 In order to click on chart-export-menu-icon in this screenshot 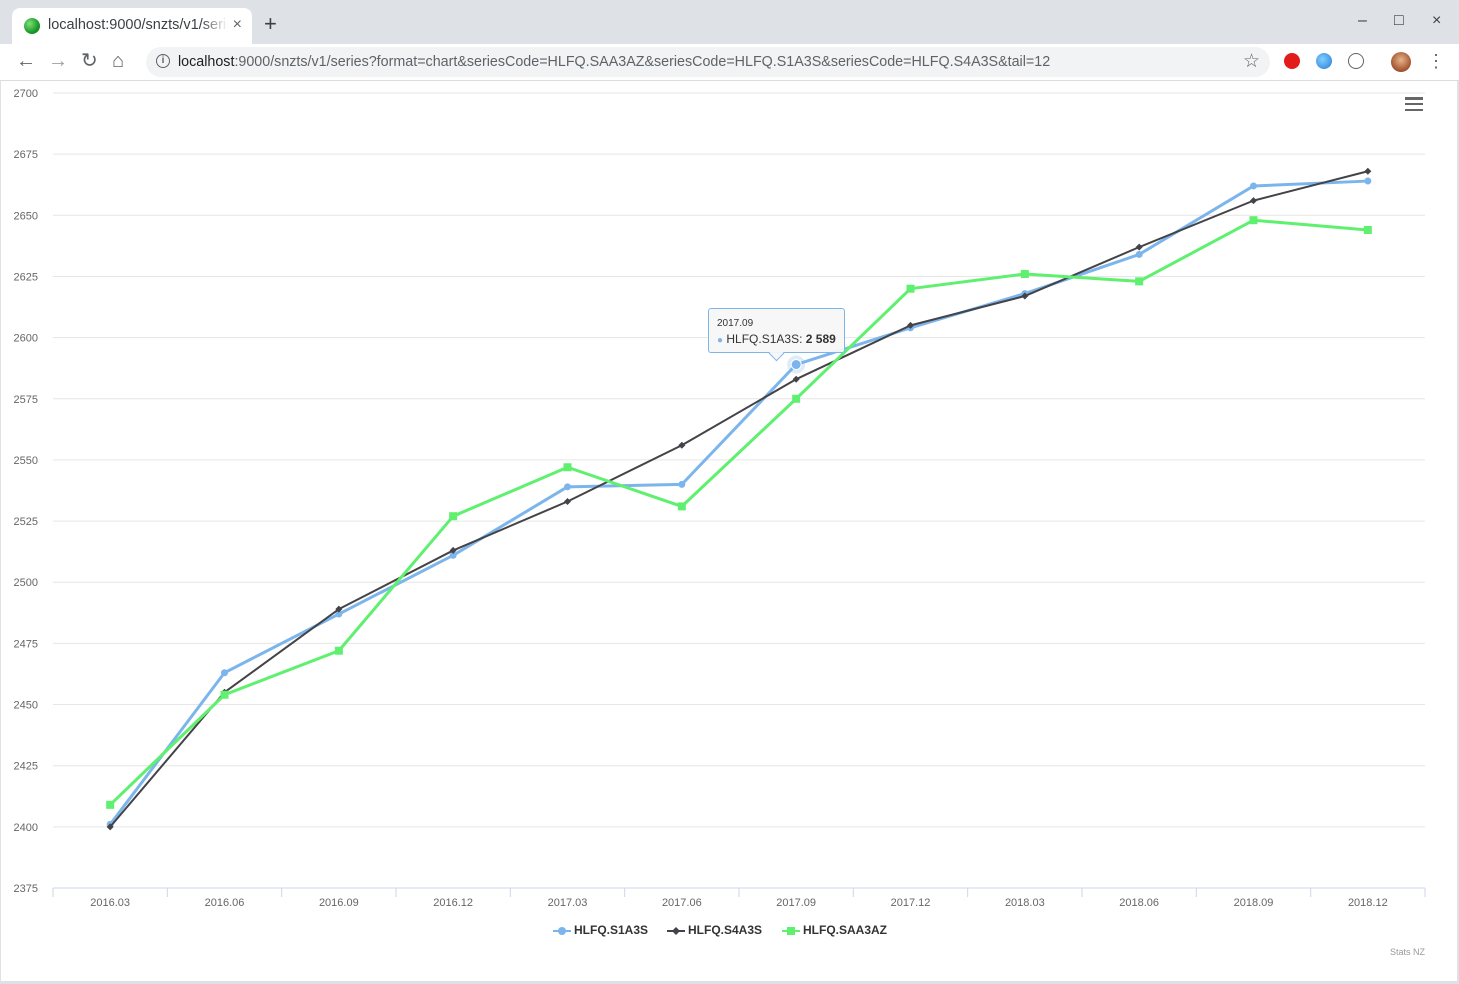, I will do `click(1414, 104)`.